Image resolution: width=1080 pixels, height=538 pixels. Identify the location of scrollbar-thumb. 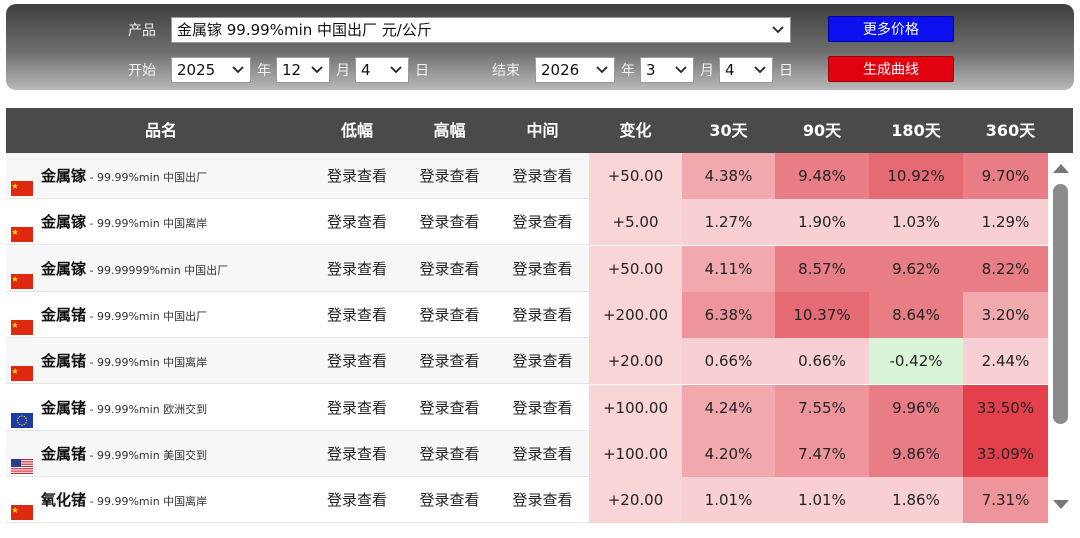
(1060, 304).